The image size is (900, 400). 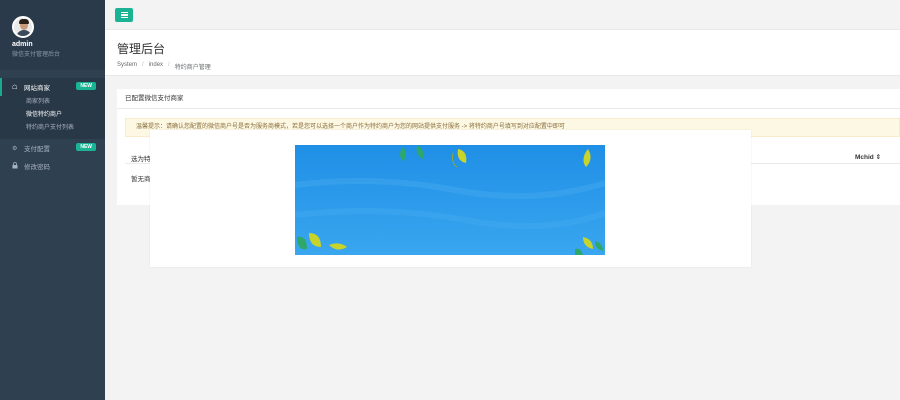 What do you see at coordinates (36, 55) in the screenshot?
I see `profile-role: 微信支付管理后台` at bounding box center [36, 55].